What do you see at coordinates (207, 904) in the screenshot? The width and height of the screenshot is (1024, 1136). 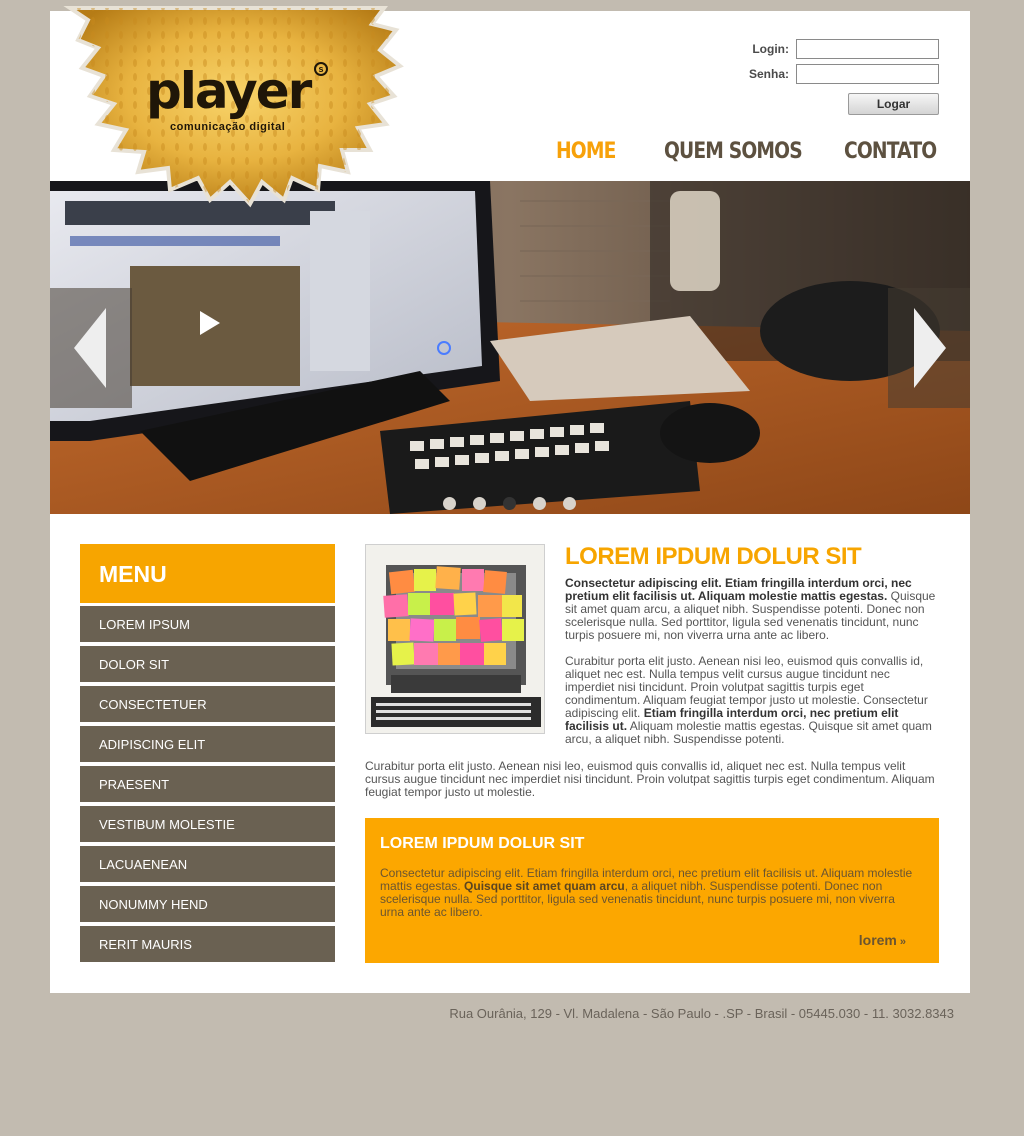 I see `menu-item-nonummy-hend: NONUMMY HEND` at bounding box center [207, 904].